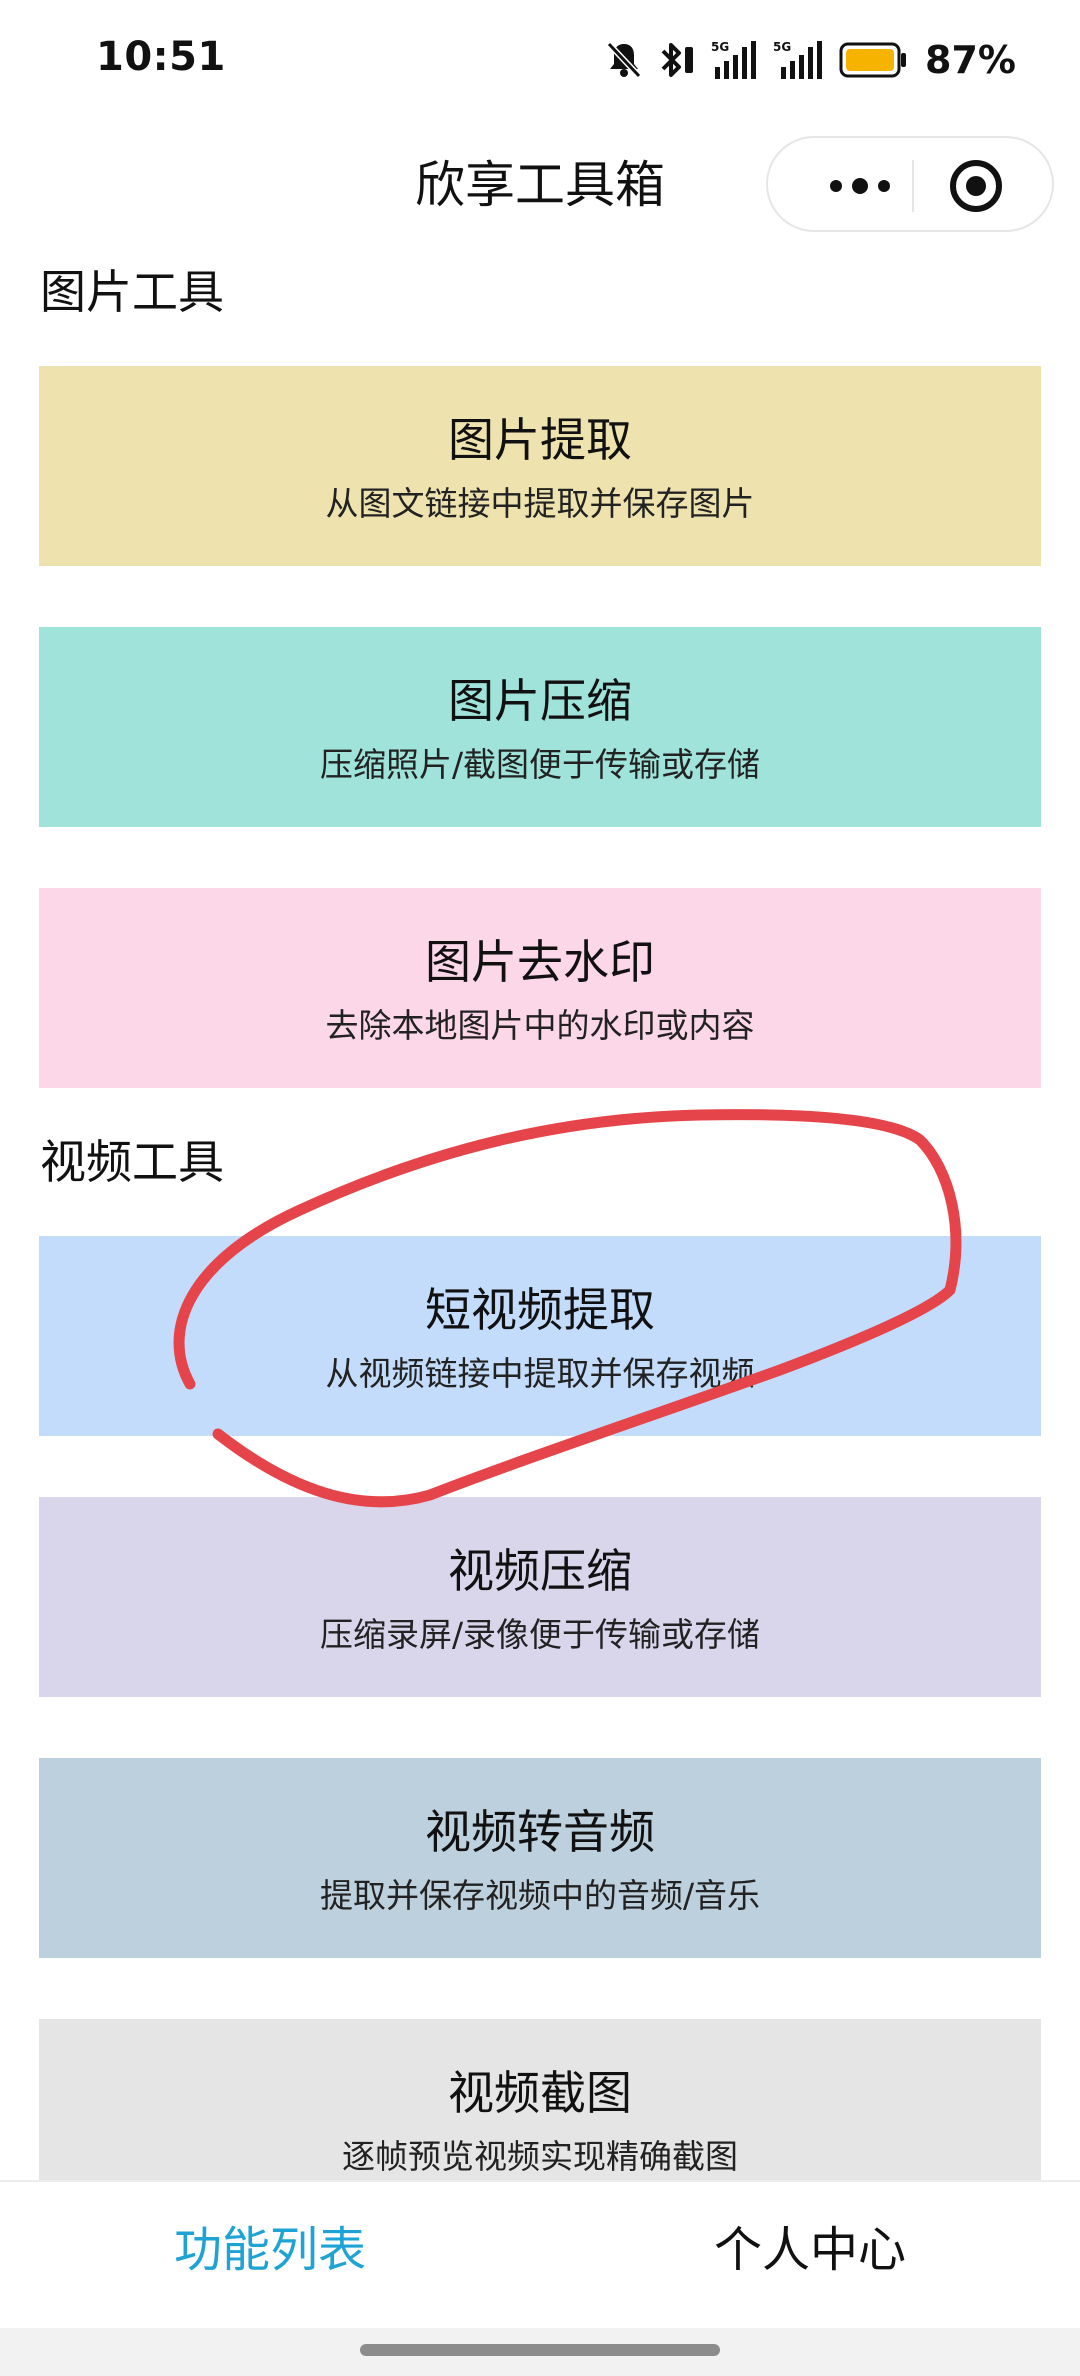 This screenshot has height=2376, width=1080. I want to click on tab-personal-center: 个人中心, so click(810, 2250).